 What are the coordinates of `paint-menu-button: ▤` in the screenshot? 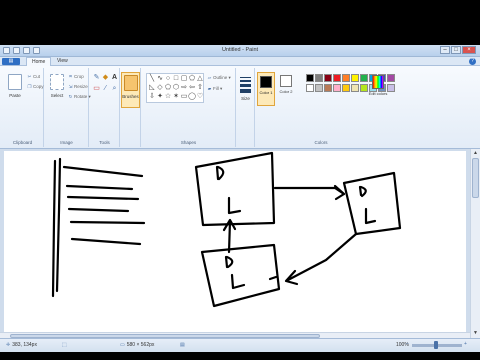 It's located at (11, 61).